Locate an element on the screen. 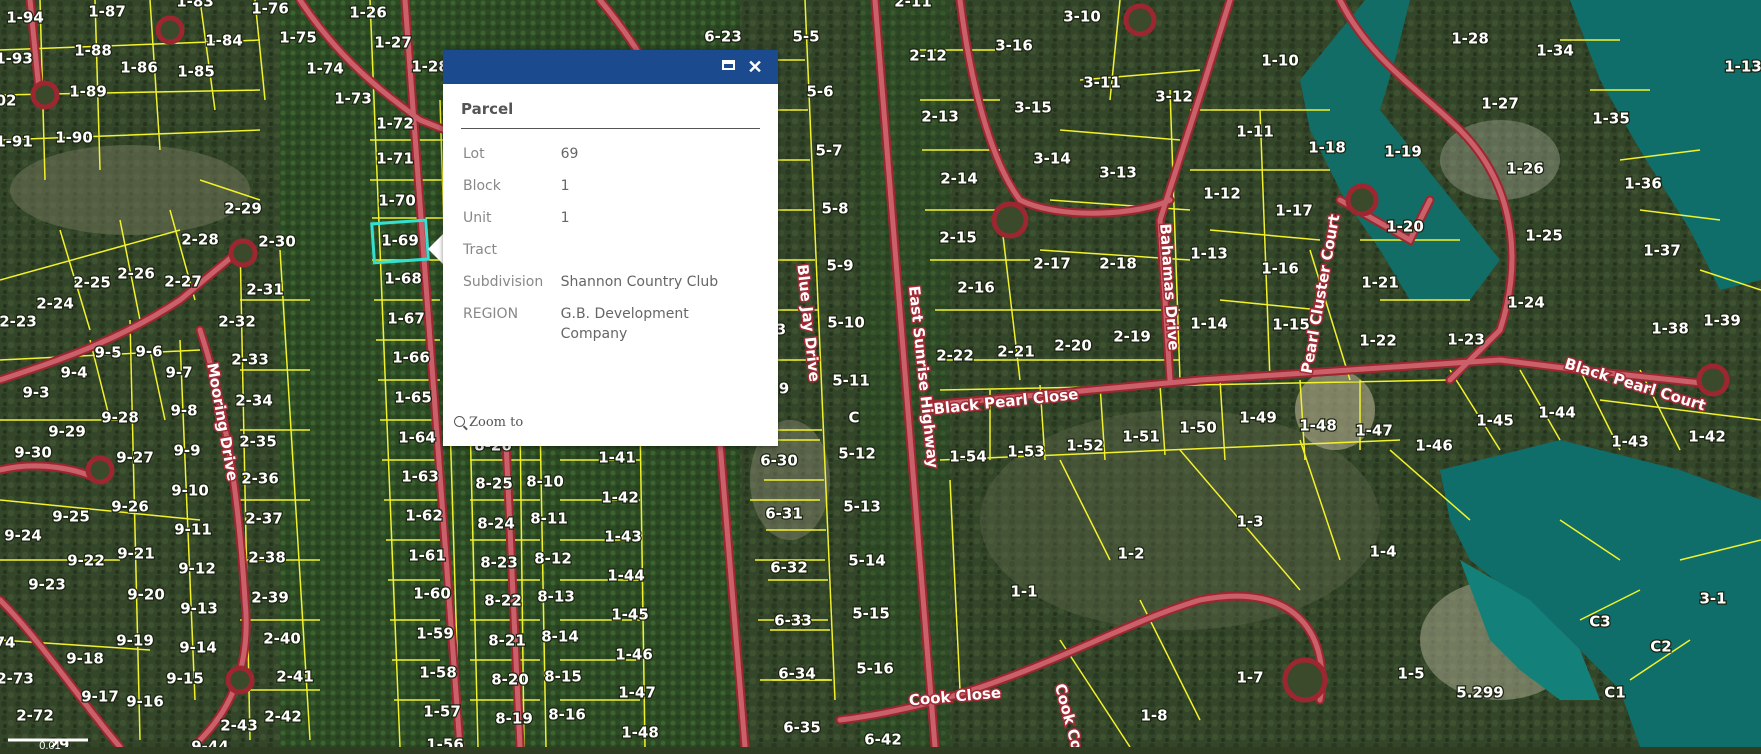 The height and width of the screenshot is (754, 1761). attribute-row: Subdivision Shannon Country Club is located at coordinates (610, 283).